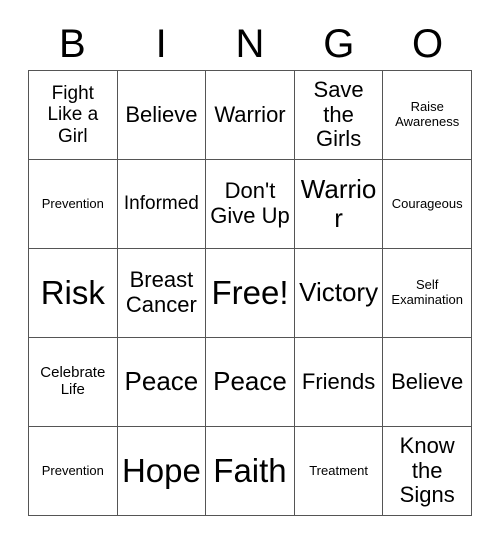  I want to click on bingo-header: B I N G O, so click(250, 44).